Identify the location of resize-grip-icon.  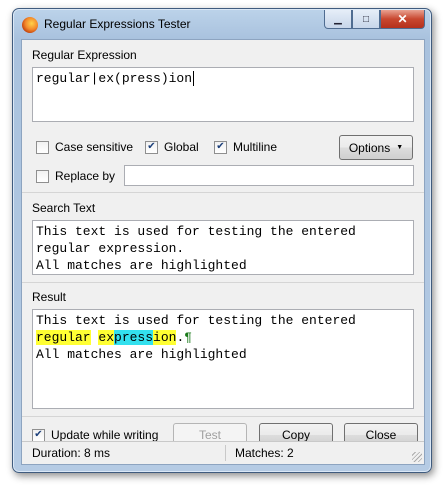
(417, 457).